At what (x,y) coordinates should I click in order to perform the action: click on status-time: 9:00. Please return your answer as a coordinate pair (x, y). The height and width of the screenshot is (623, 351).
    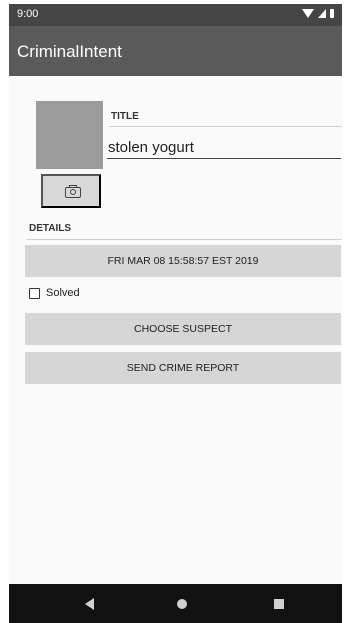
    Looking at the image, I should click on (28, 14).